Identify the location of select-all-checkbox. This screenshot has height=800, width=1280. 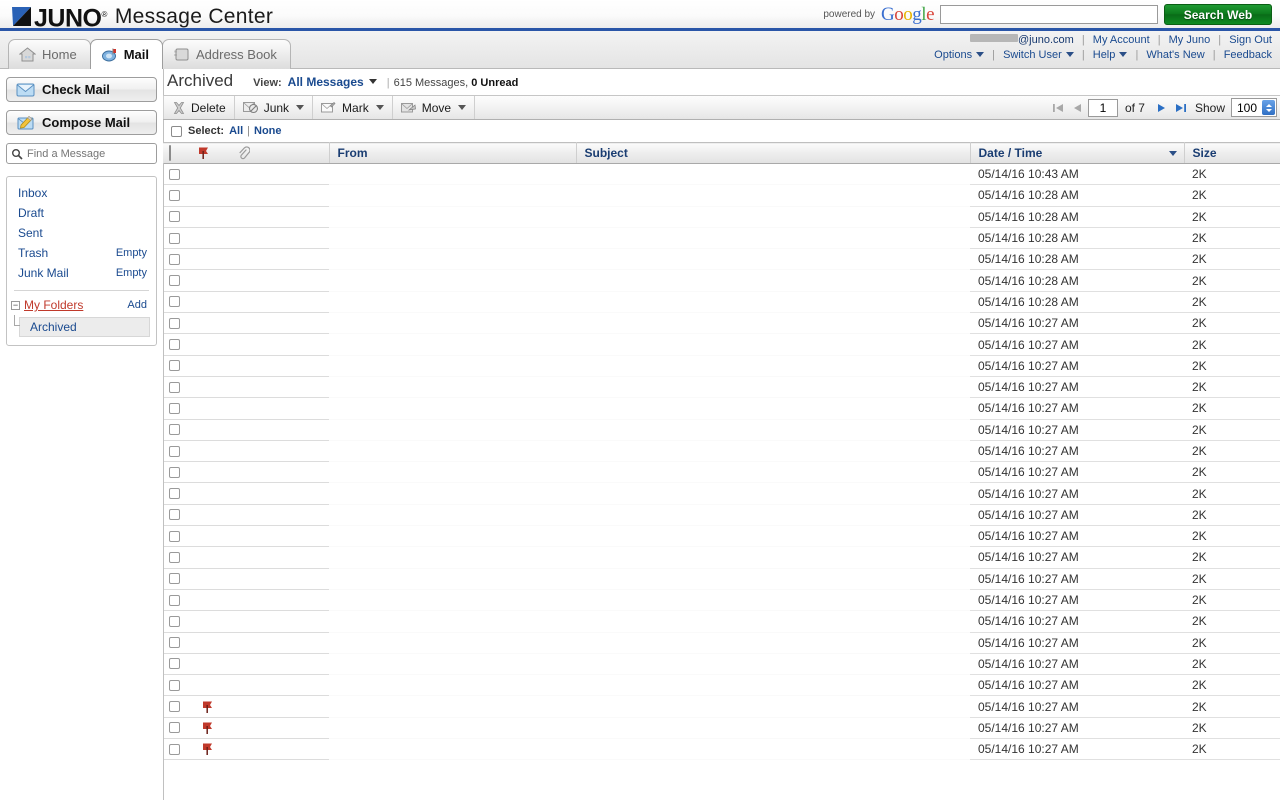
(176, 131).